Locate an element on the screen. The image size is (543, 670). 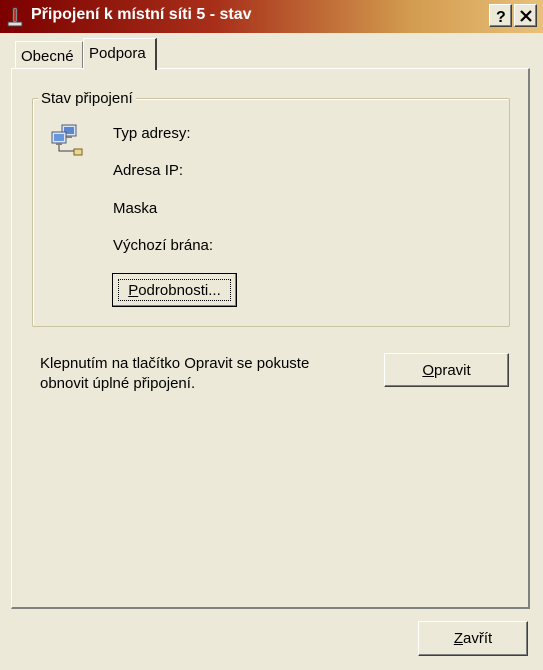
close-label: avřít is located at coordinates (477, 638).